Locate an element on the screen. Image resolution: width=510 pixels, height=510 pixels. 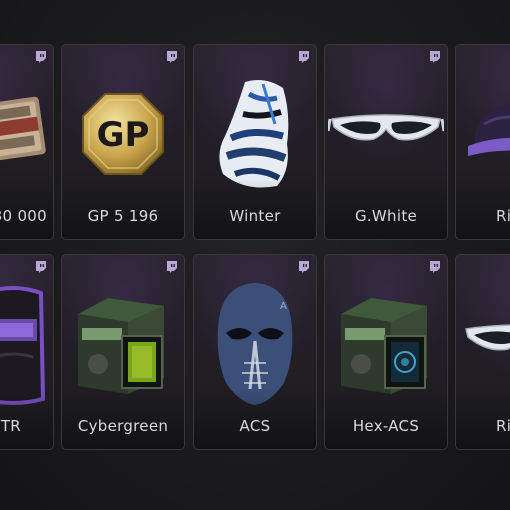
reward-card-cap: Ri is located at coordinates (482, 142).